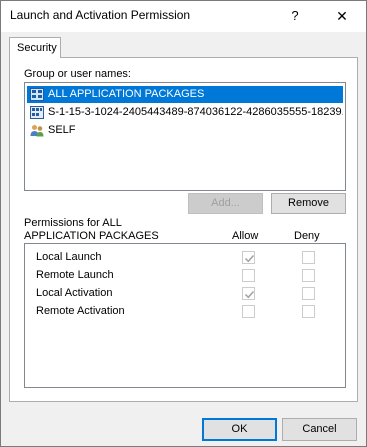 The image size is (367, 447). I want to click on users-icon, so click(37, 130).